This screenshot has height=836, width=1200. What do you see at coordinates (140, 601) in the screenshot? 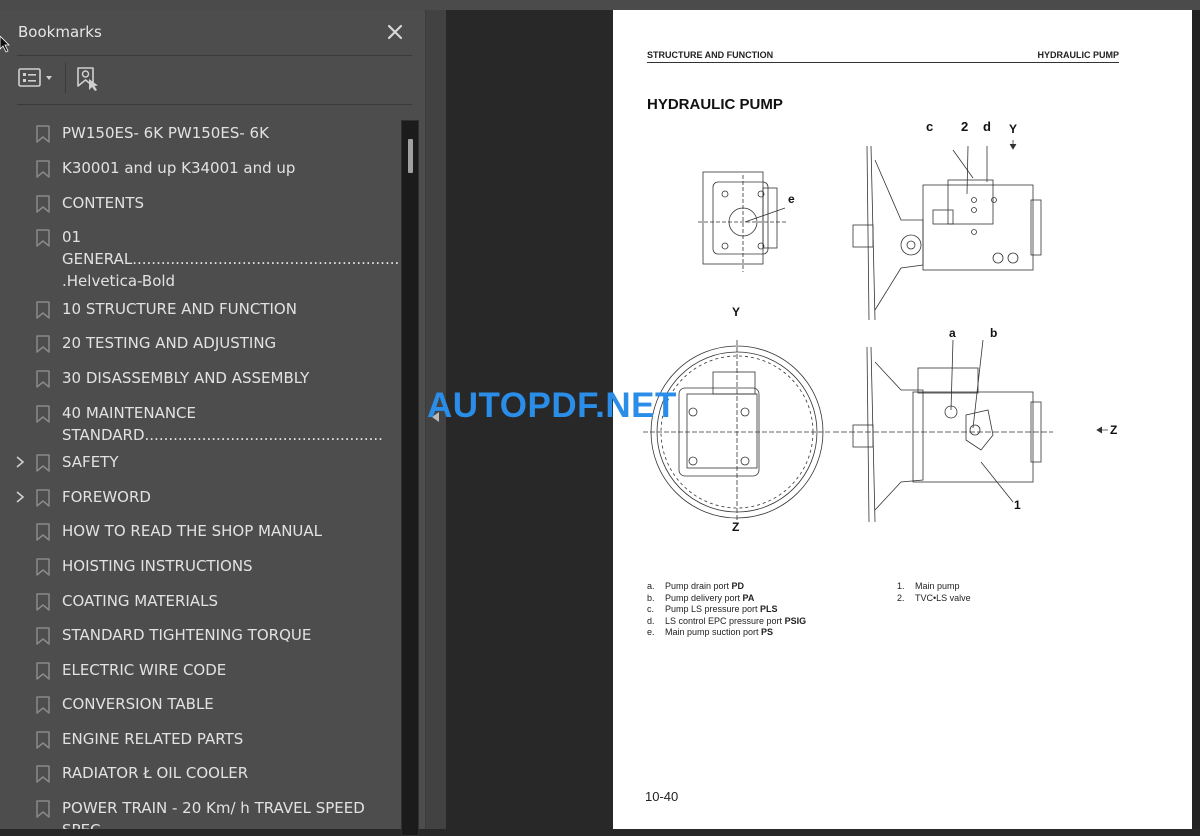
I see `bookmark-label: COATING MATERIALS` at bounding box center [140, 601].